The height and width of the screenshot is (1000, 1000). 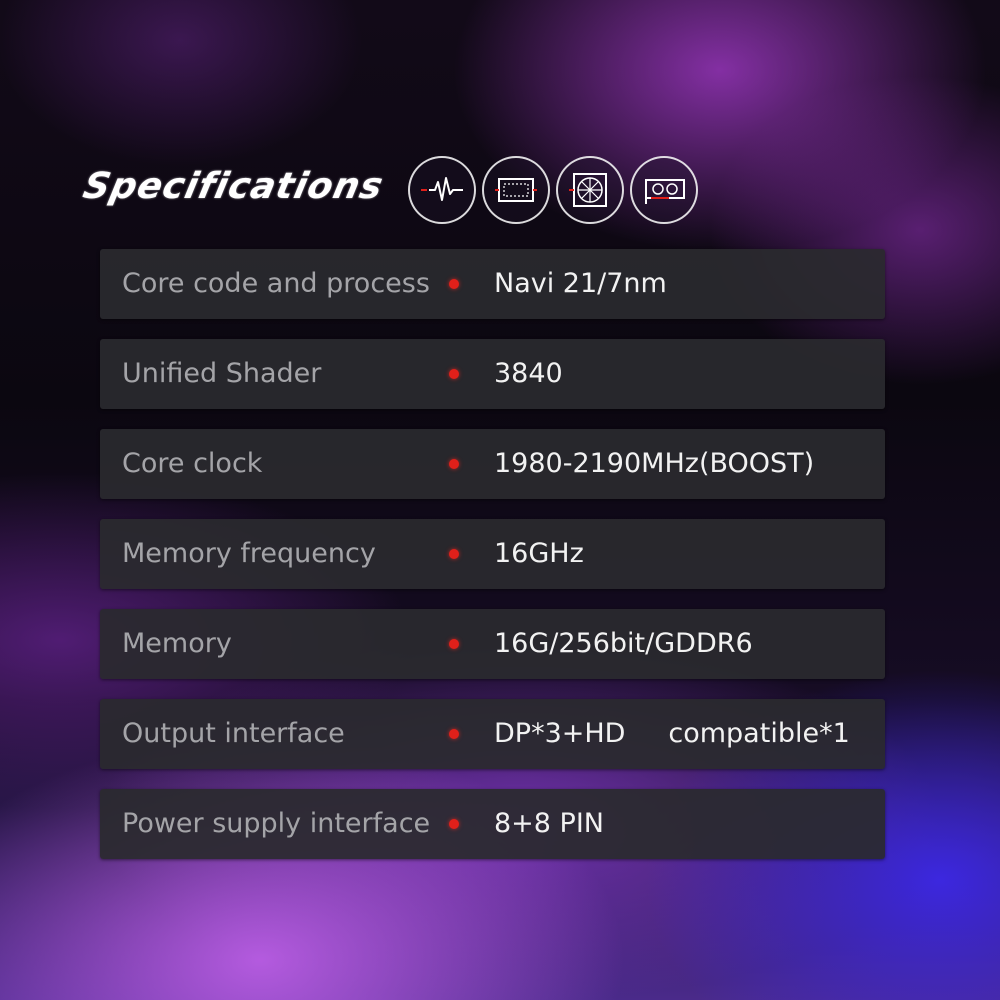 What do you see at coordinates (654, 463) in the screenshot?
I see `spec-value: 1980-2190MHz(BOOST)` at bounding box center [654, 463].